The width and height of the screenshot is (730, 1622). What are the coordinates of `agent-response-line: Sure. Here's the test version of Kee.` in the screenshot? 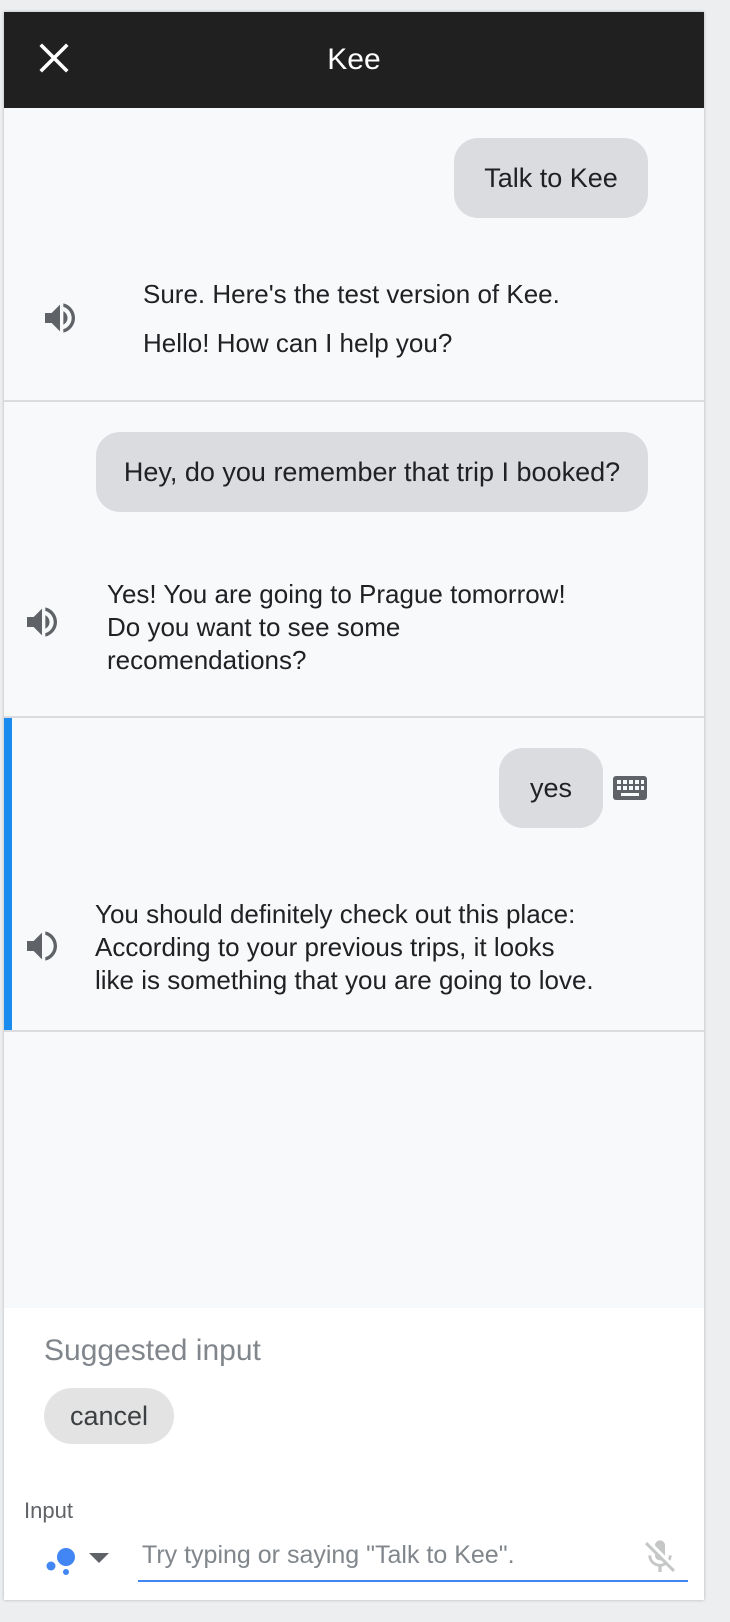 It's located at (351, 294).